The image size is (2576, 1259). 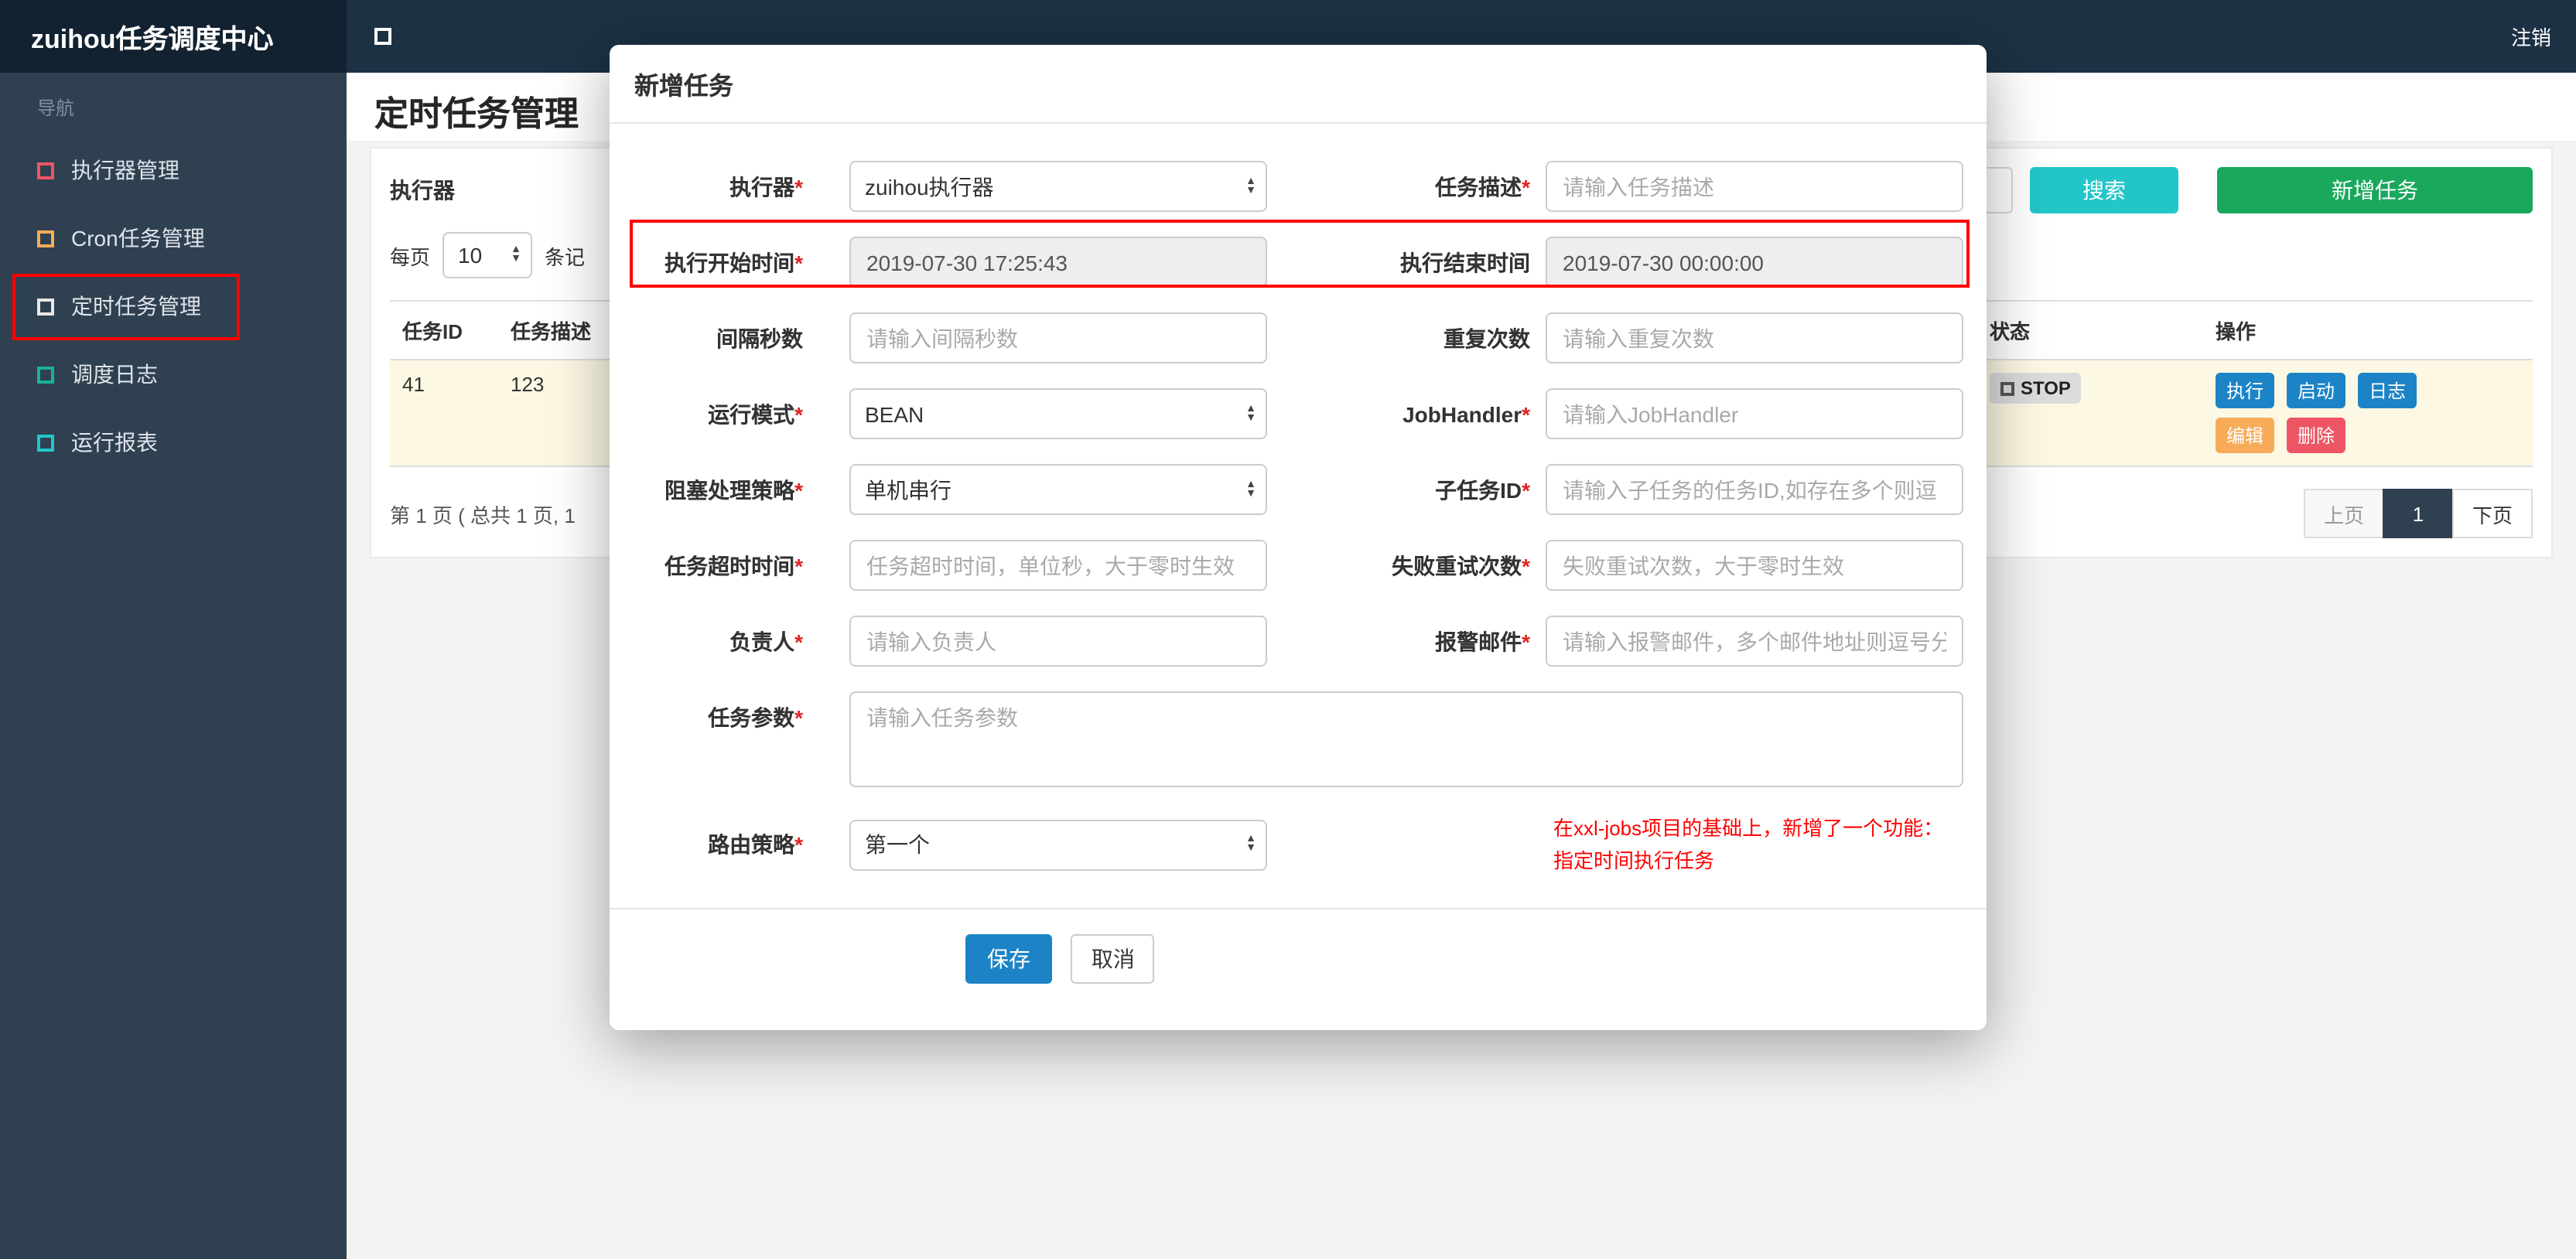 I want to click on executor-select: zuihou执行器, so click(x=1058, y=187).